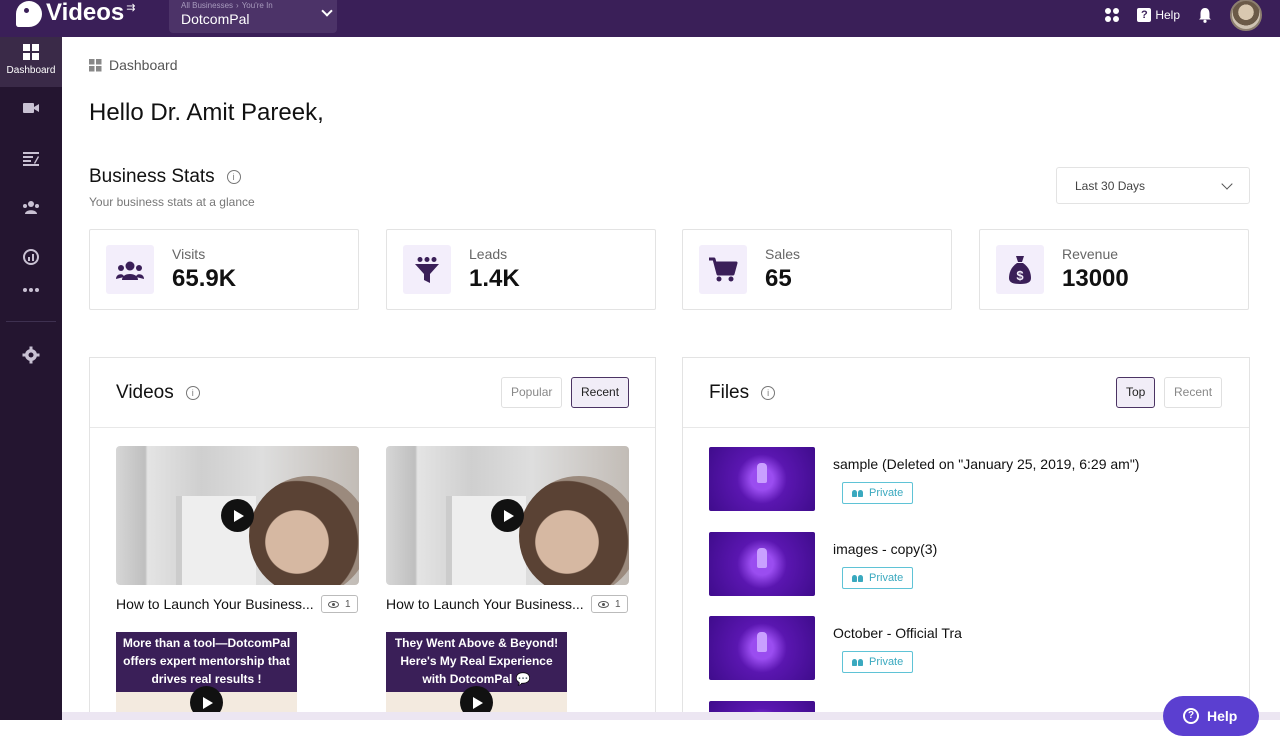  Describe the element at coordinates (427, 269) in the screenshot. I see `funnel-icon` at that location.